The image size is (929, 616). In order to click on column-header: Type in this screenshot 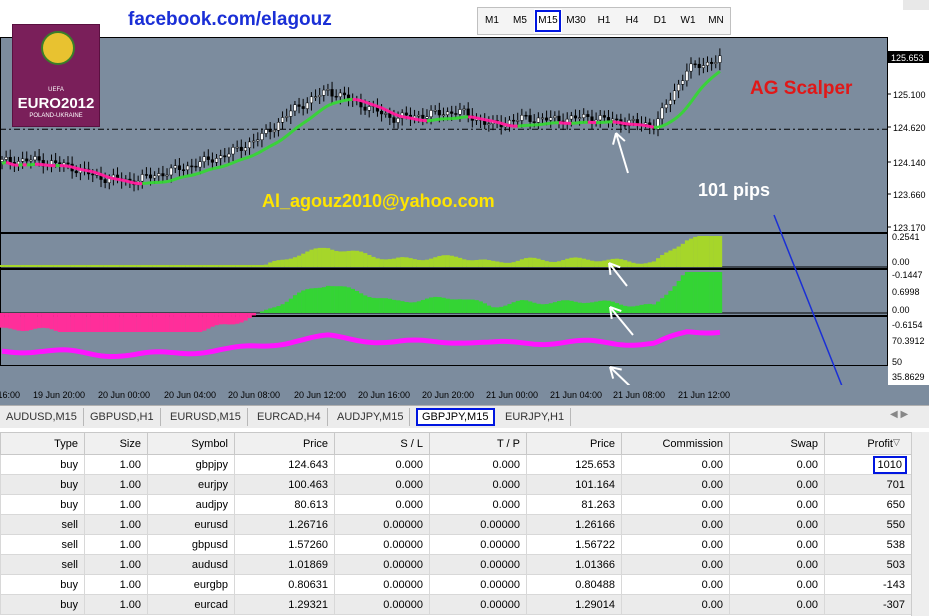, I will do `click(42, 443)`.